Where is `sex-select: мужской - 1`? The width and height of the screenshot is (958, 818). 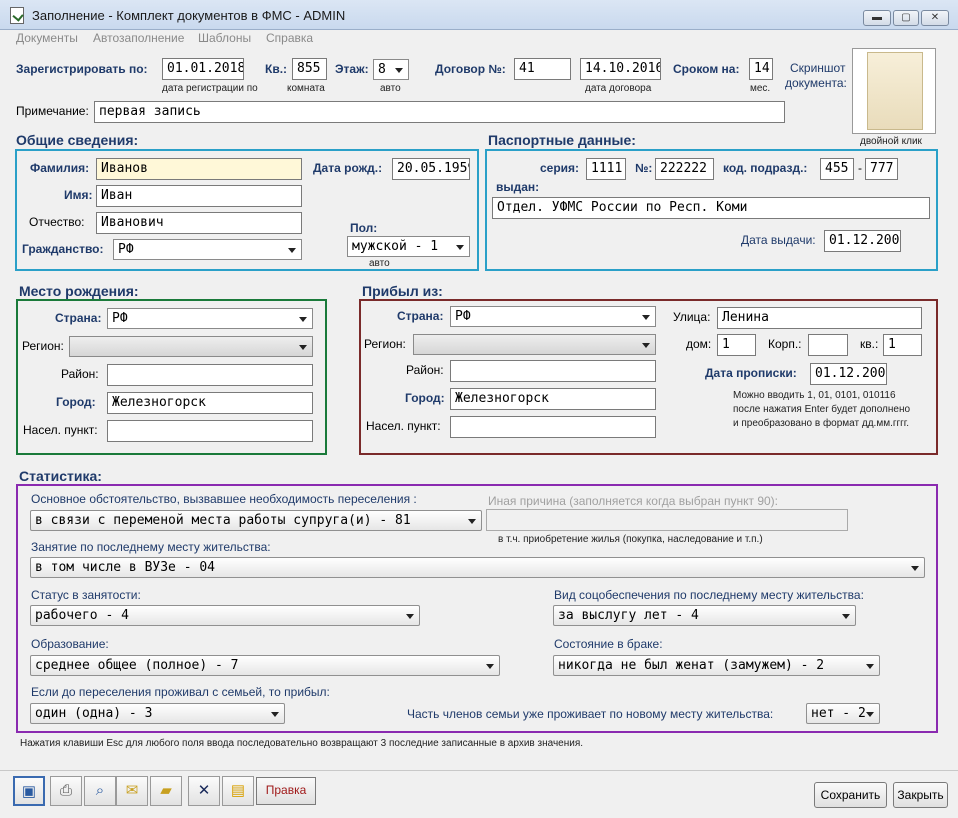 sex-select: мужской - 1 is located at coordinates (408, 246).